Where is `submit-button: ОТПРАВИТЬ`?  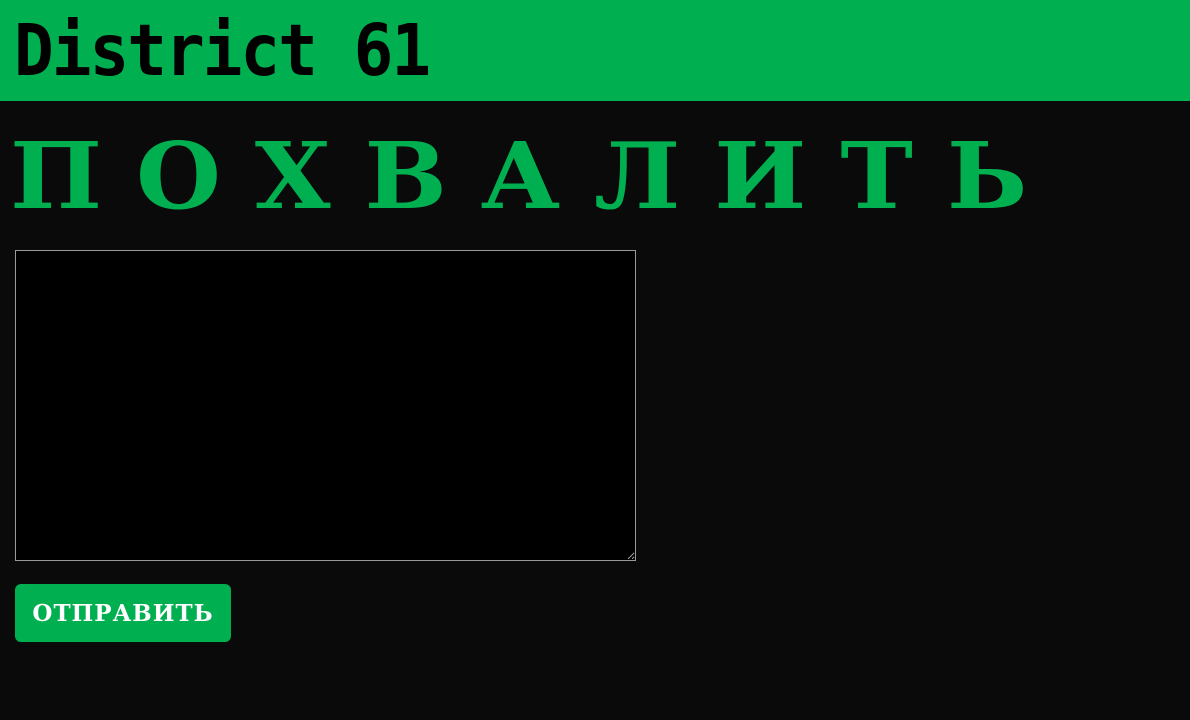
submit-button: ОТПРАВИТЬ is located at coordinates (123, 613).